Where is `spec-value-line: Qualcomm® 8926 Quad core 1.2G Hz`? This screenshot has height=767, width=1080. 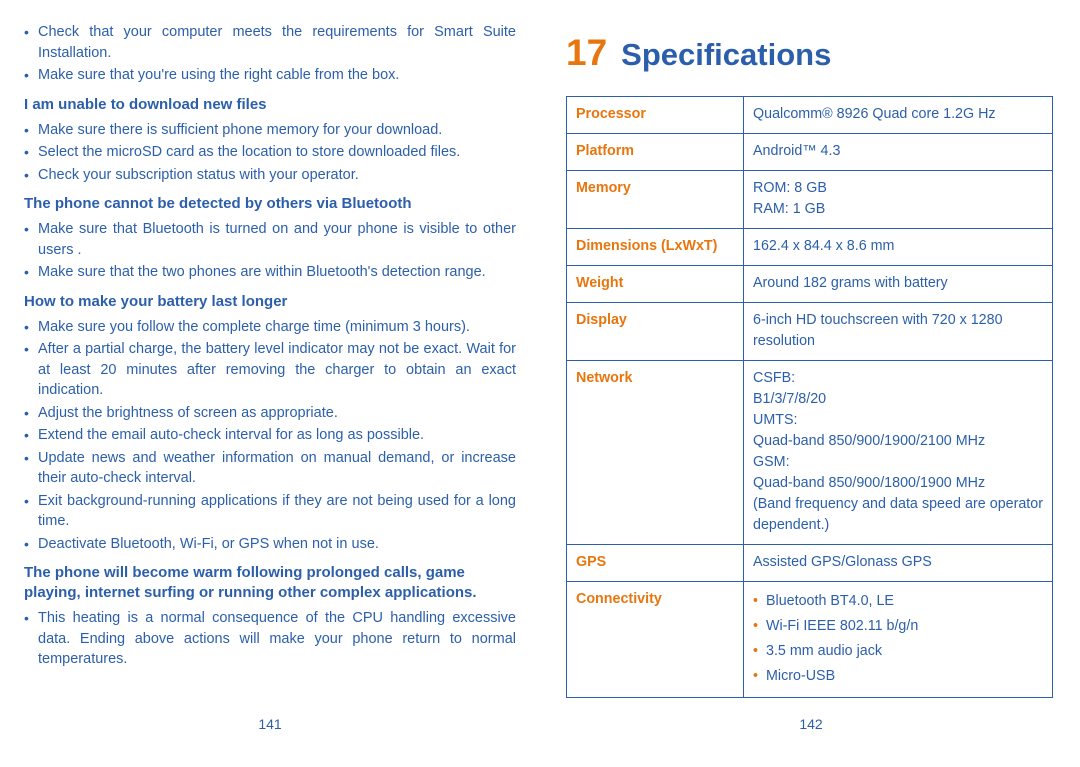
spec-value-line: Qualcomm® 8926 Quad core 1.2G Hz is located at coordinates (874, 114).